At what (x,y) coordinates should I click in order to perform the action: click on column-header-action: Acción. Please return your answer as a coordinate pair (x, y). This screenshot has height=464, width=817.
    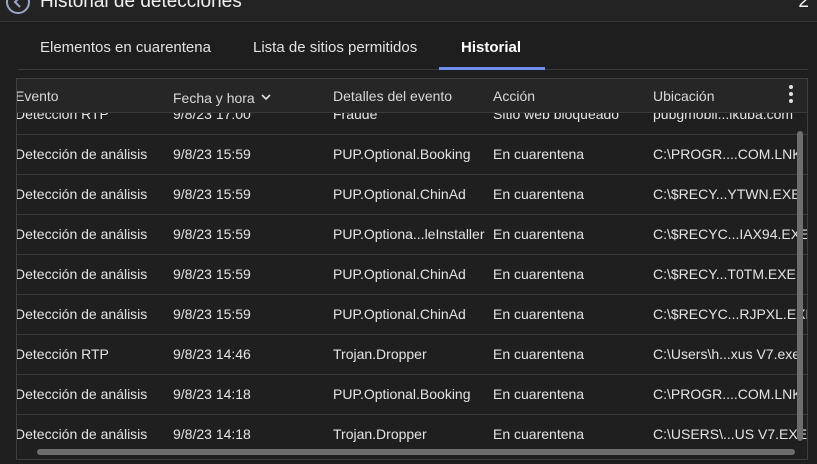
    Looking at the image, I should click on (514, 96).